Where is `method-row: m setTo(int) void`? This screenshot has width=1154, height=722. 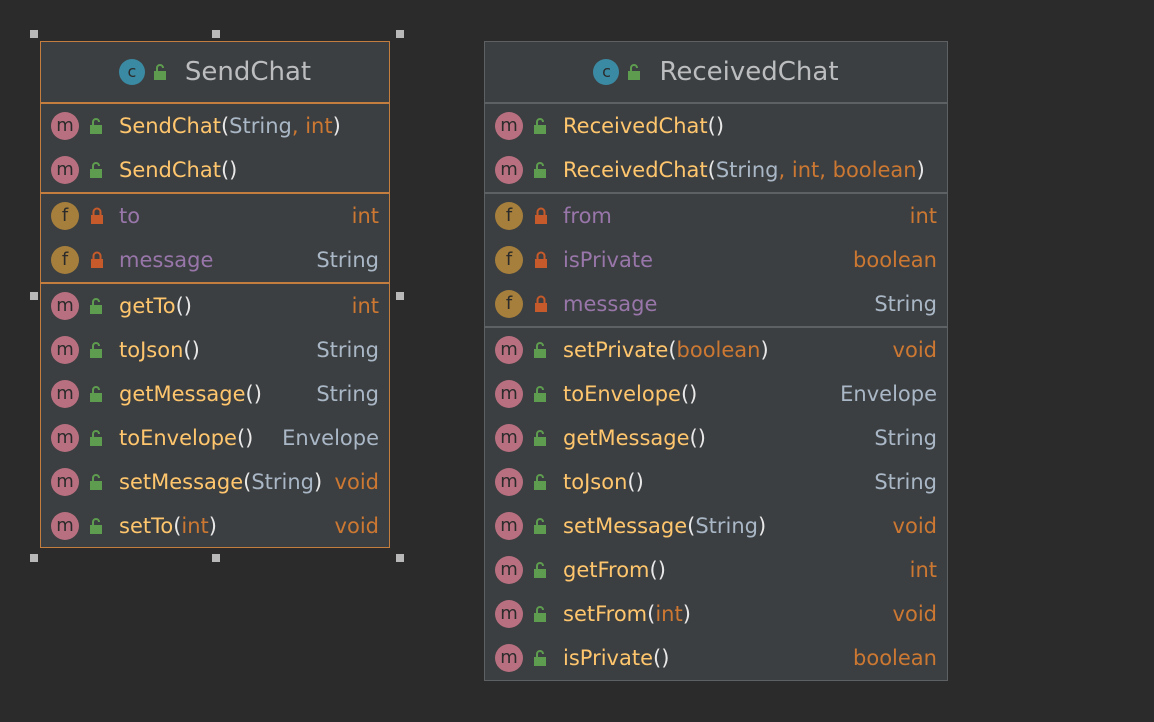
method-row: m setTo(int) void is located at coordinates (215, 526).